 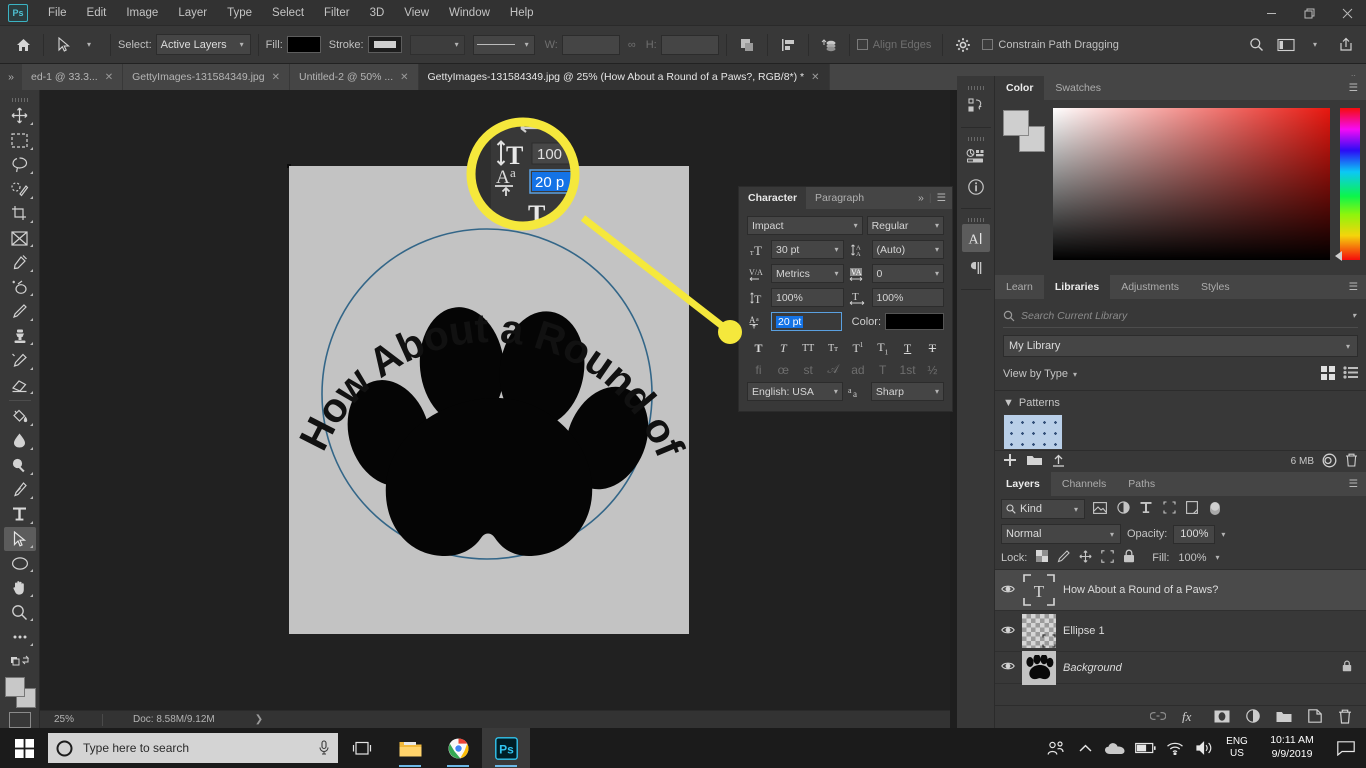 I want to click on all-caps-button: TT, so click(x=808, y=348).